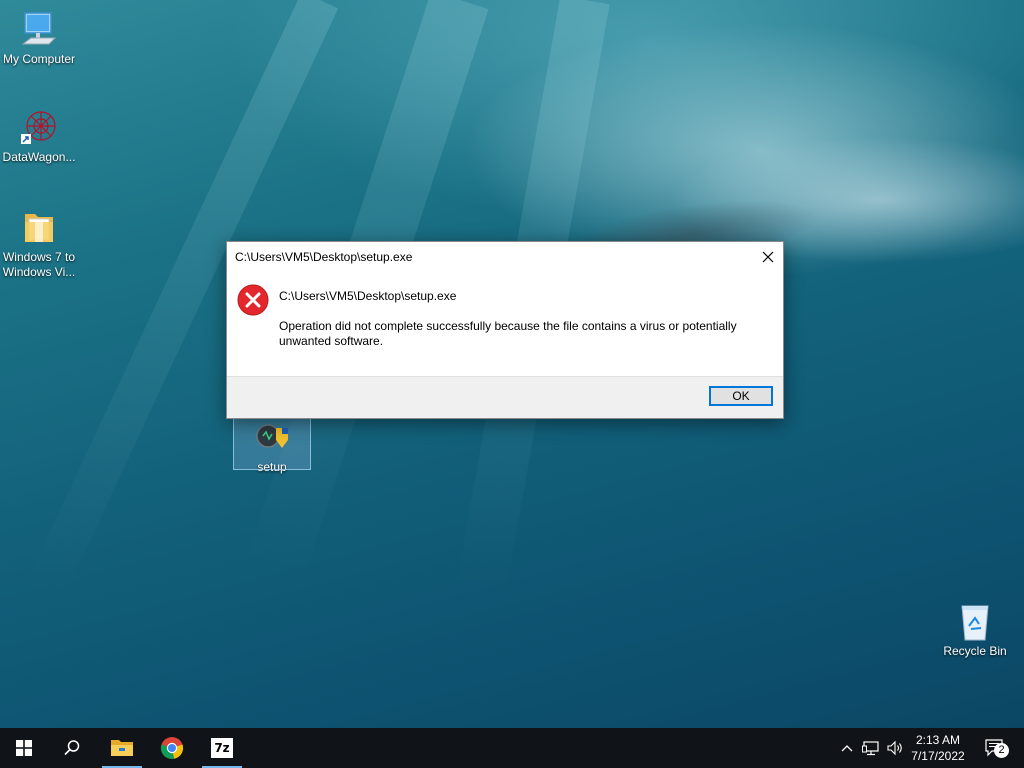 The width and height of the screenshot is (1024, 768). What do you see at coordinates (505, 397) in the screenshot?
I see `dialog-footer: OK` at bounding box center [505, 397].